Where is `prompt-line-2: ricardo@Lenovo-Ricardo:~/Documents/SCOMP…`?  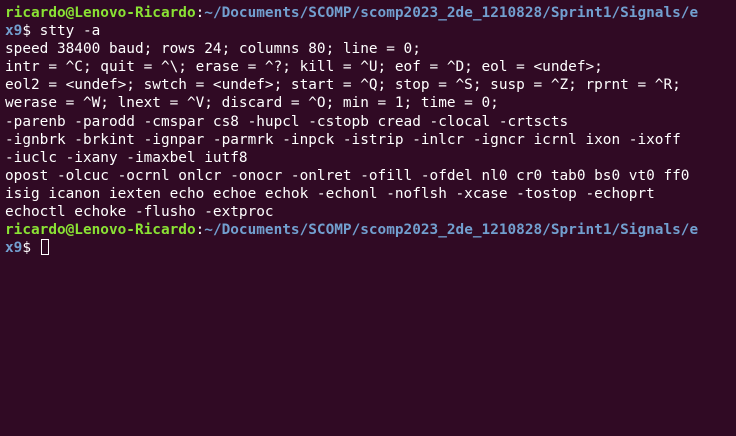 prompt-line-2: ricardo@Lenovo-Ricardo:~/Documents/SCOMP… is located at coordinates (370, 230).